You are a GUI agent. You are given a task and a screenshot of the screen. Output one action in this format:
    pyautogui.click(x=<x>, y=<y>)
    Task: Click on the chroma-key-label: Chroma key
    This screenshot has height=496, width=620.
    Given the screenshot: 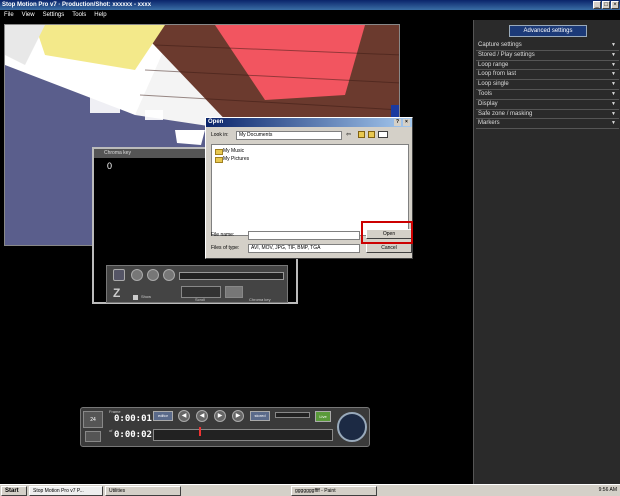 What is the action you would take?
    pyautogui.click(x=260, y=299)
    